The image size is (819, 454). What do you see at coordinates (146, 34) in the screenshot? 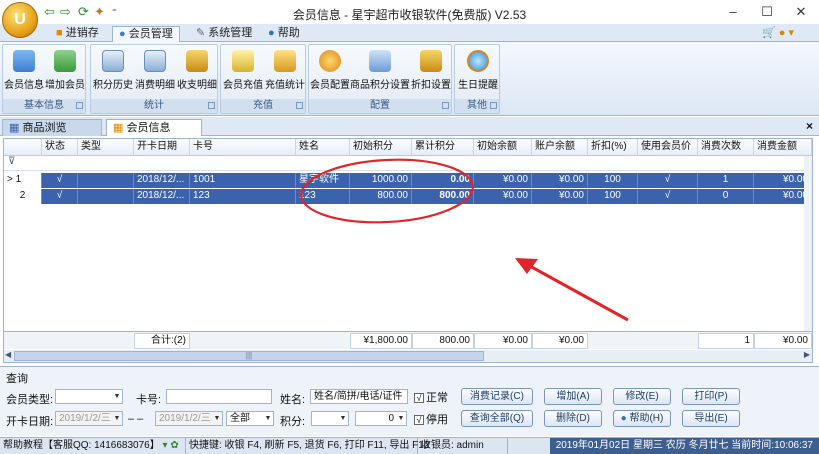
I see `tab-member-management: ● 会员管理` at bounding box center [146, 34].